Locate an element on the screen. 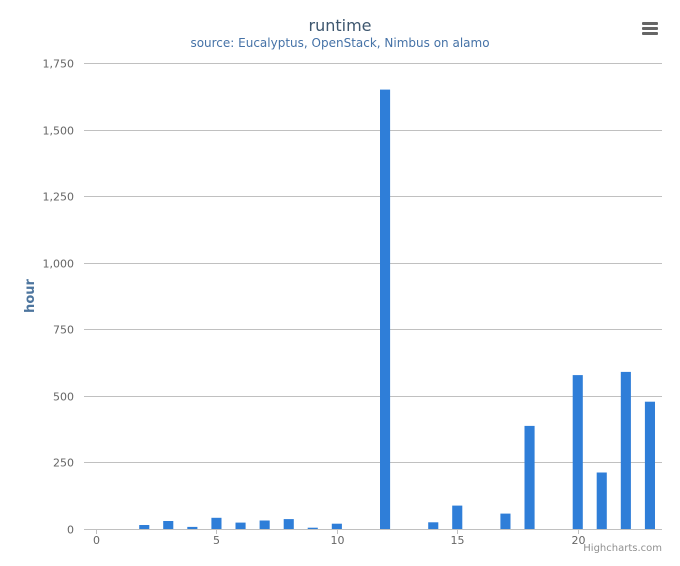 This screenshot has height=566, width=680. credits-link: Highcharts.com is located at coordinates (622, 548).